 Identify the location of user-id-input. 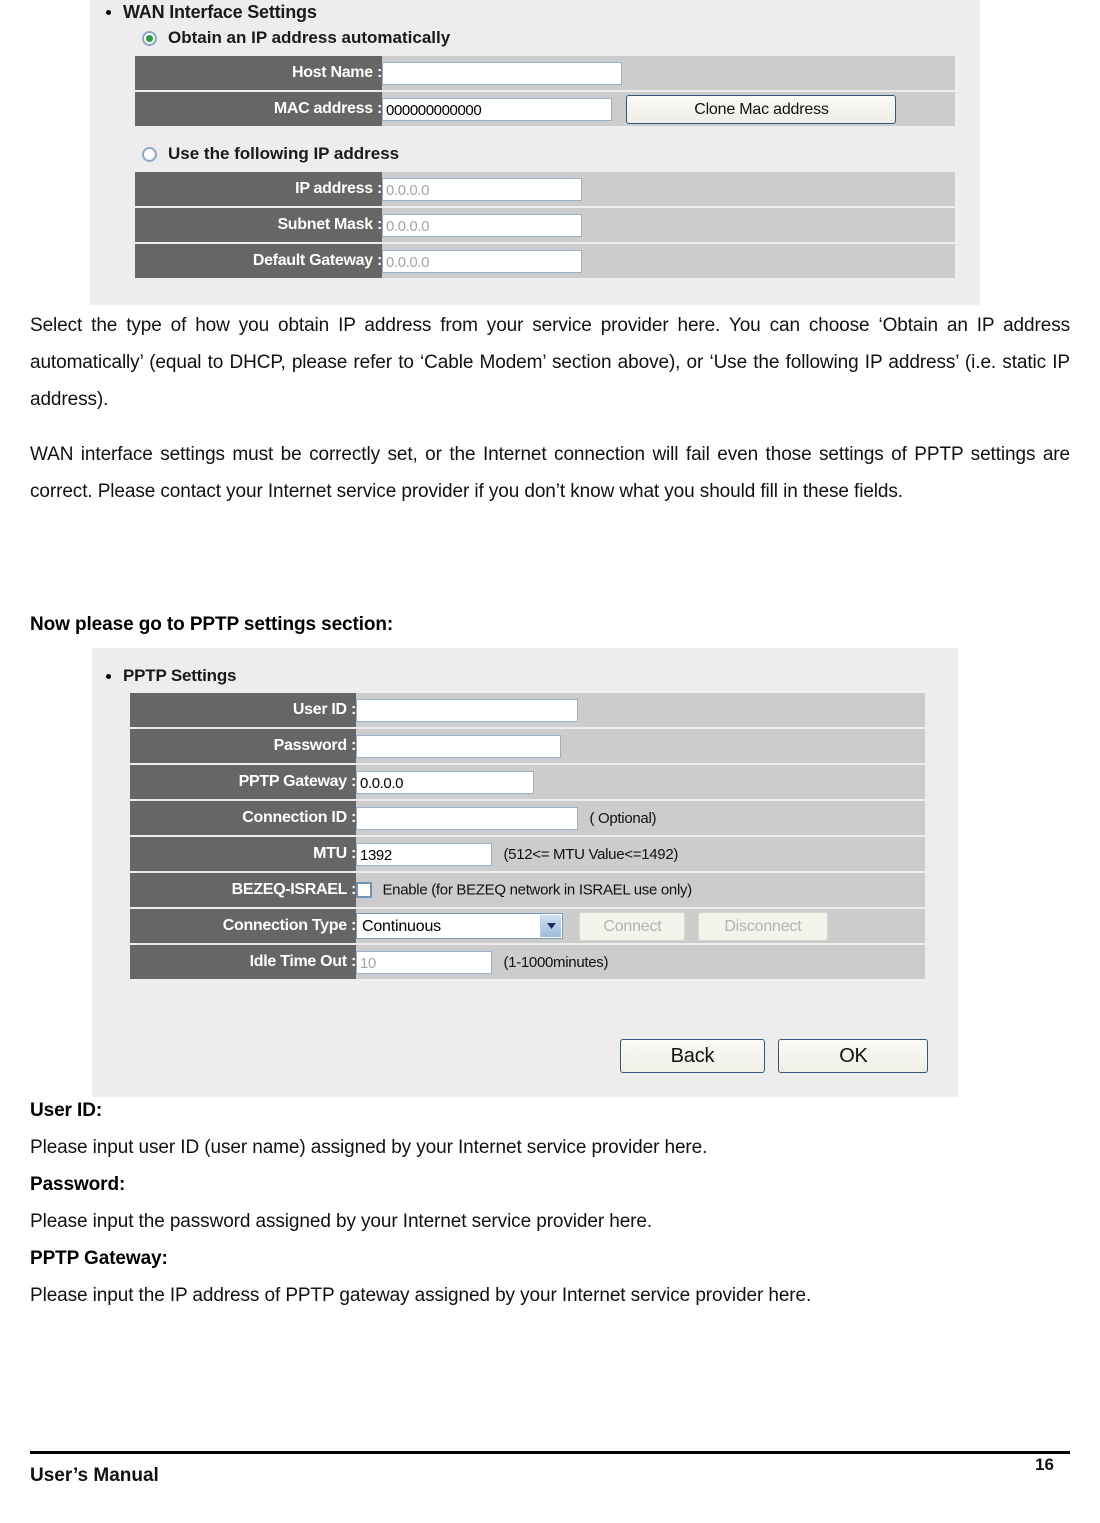
(467, 710).